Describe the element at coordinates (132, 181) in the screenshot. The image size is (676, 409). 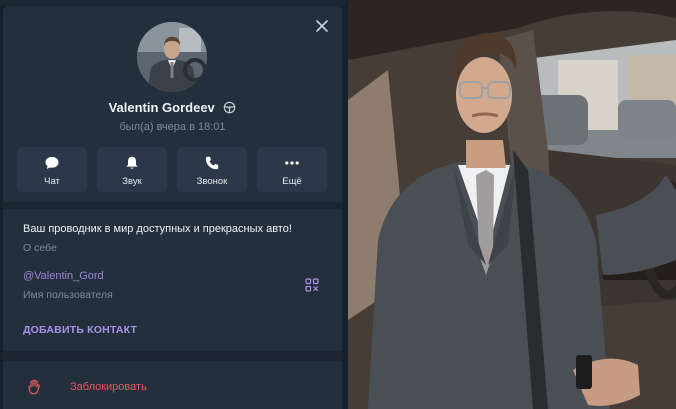
I see `sound-button-label: Звук` at that location.